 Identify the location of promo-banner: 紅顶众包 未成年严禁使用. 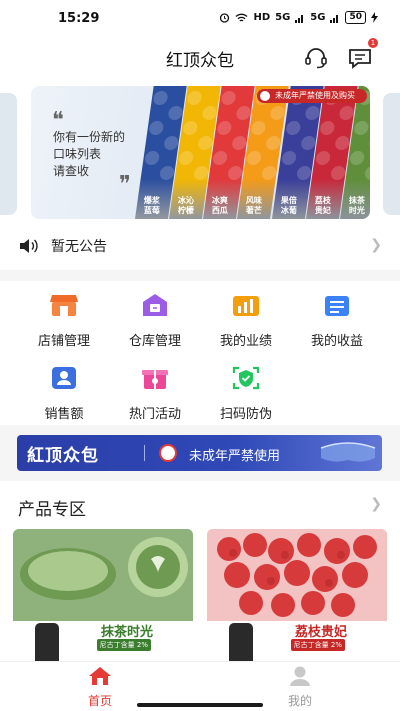
(199, 453).